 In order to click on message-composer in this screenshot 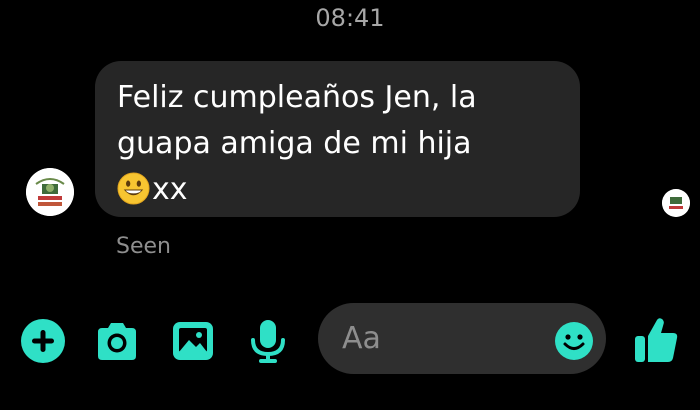, I will do `click(462, 338)`.